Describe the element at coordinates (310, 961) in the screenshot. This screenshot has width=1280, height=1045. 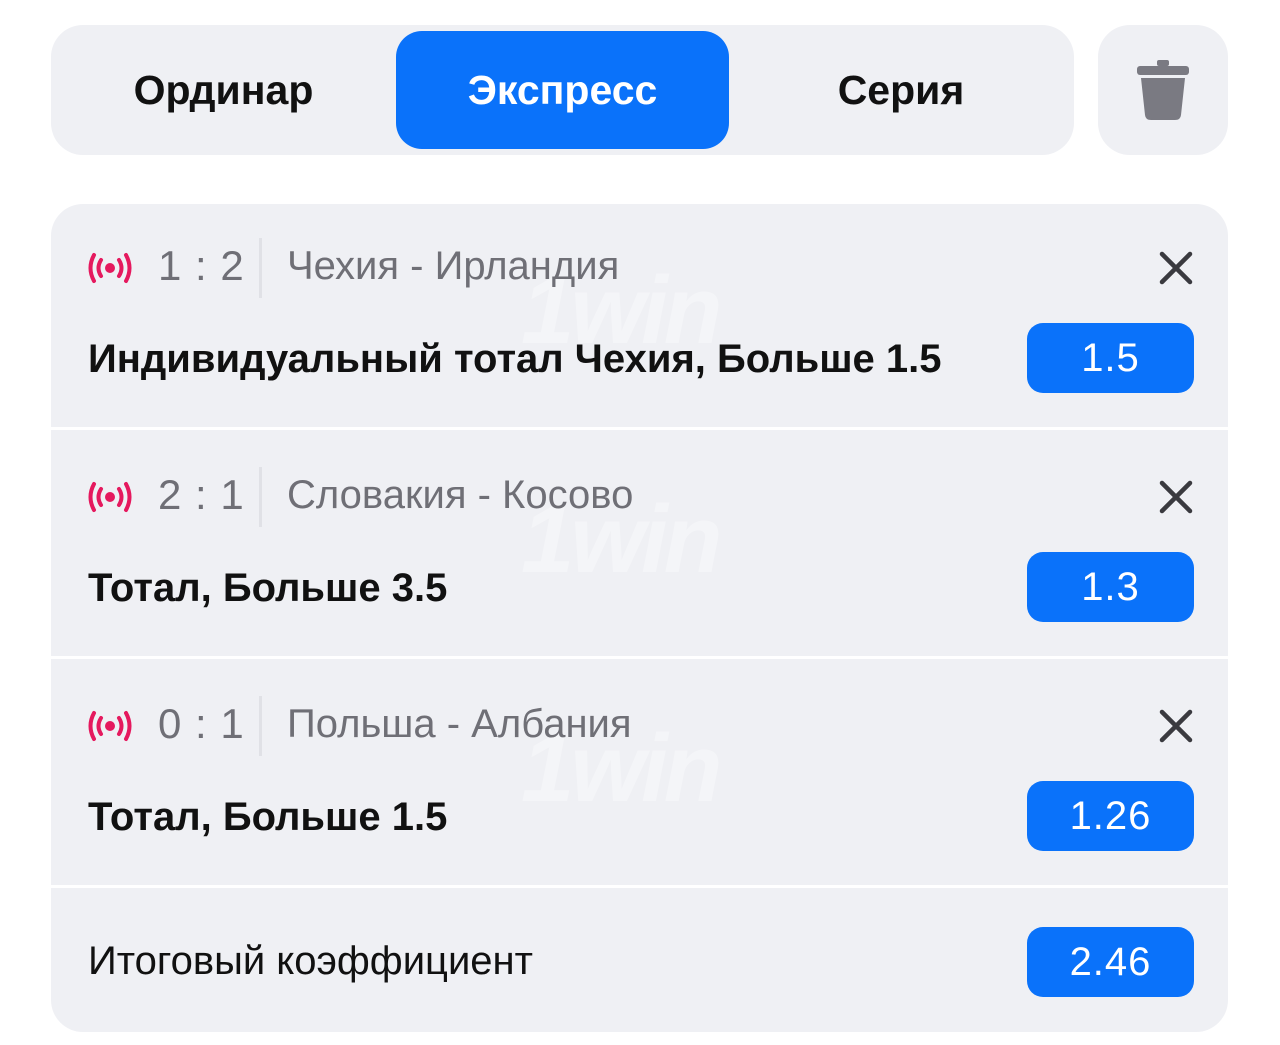
I see `total-odds-label: Итоговый коэффициент` at that location.